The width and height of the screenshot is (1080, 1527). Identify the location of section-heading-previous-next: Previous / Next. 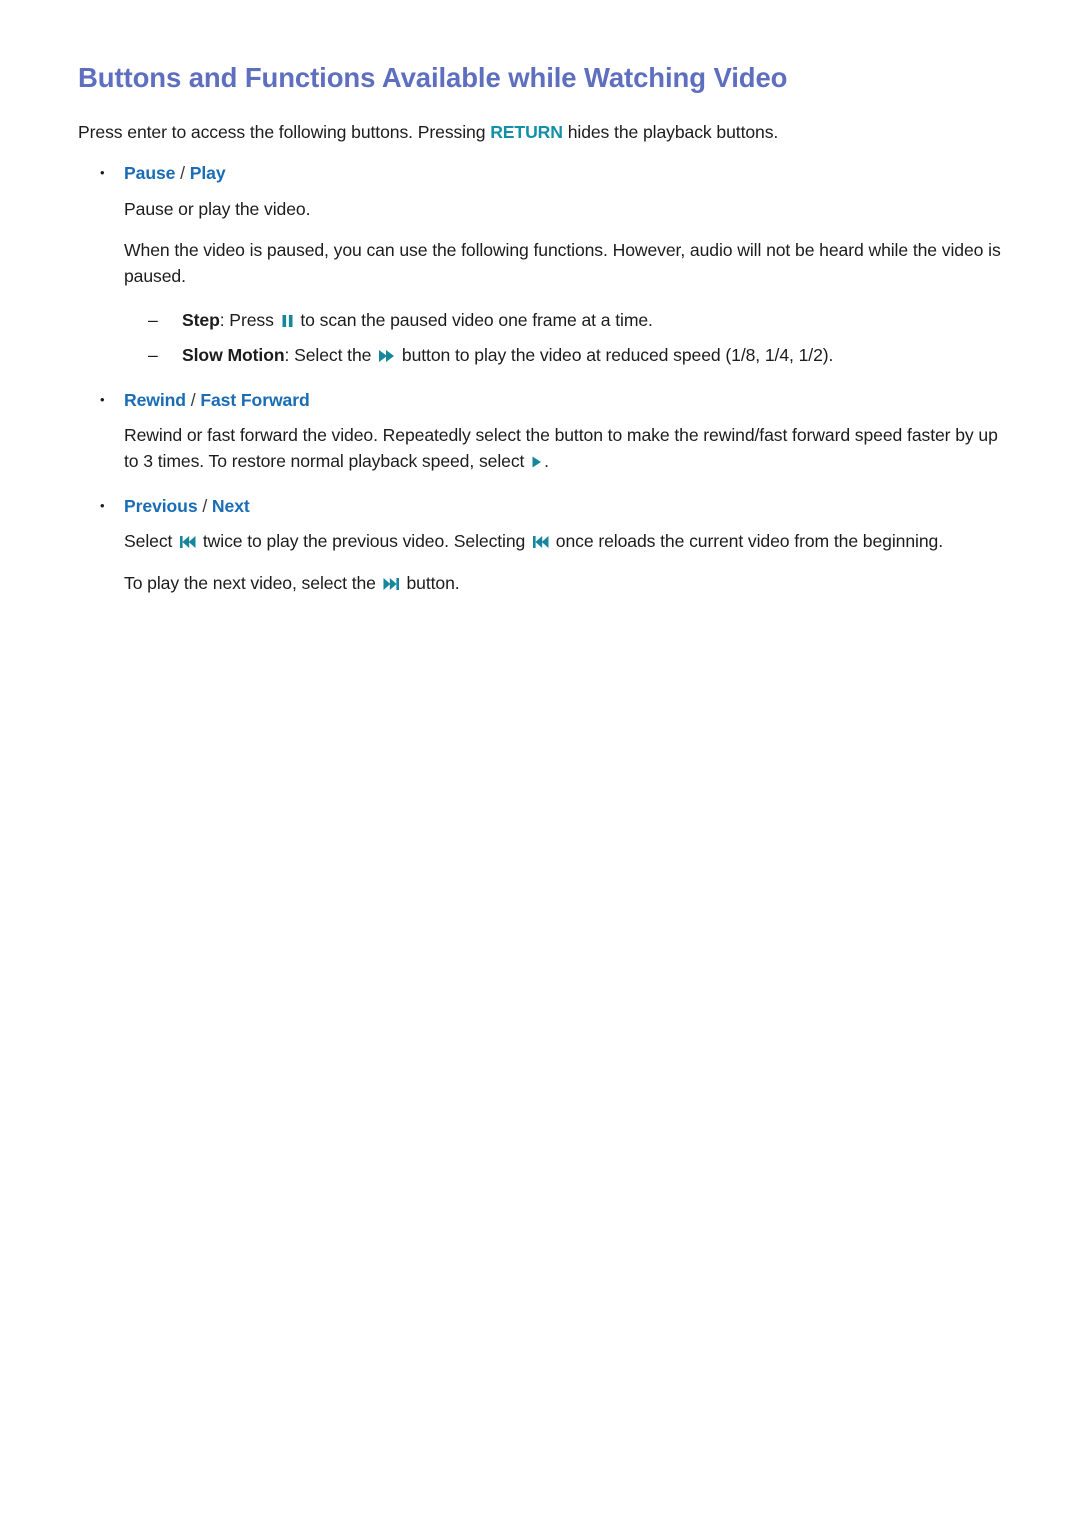
(540, 506).